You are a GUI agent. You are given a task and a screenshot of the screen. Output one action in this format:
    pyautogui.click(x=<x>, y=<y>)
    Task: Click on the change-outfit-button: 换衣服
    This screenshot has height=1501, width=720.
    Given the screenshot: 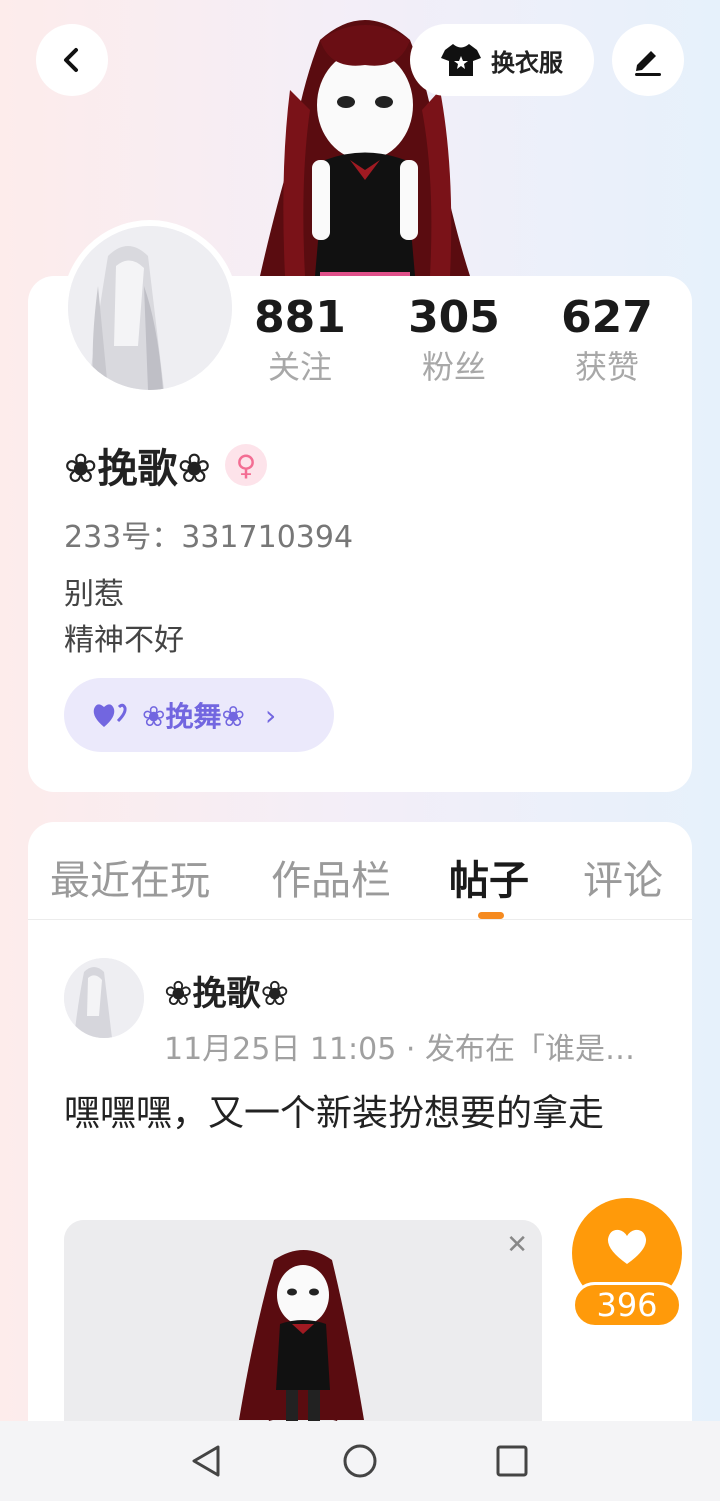 What is the action you would take?
    pyautogui.click(x=502, y=60)
    